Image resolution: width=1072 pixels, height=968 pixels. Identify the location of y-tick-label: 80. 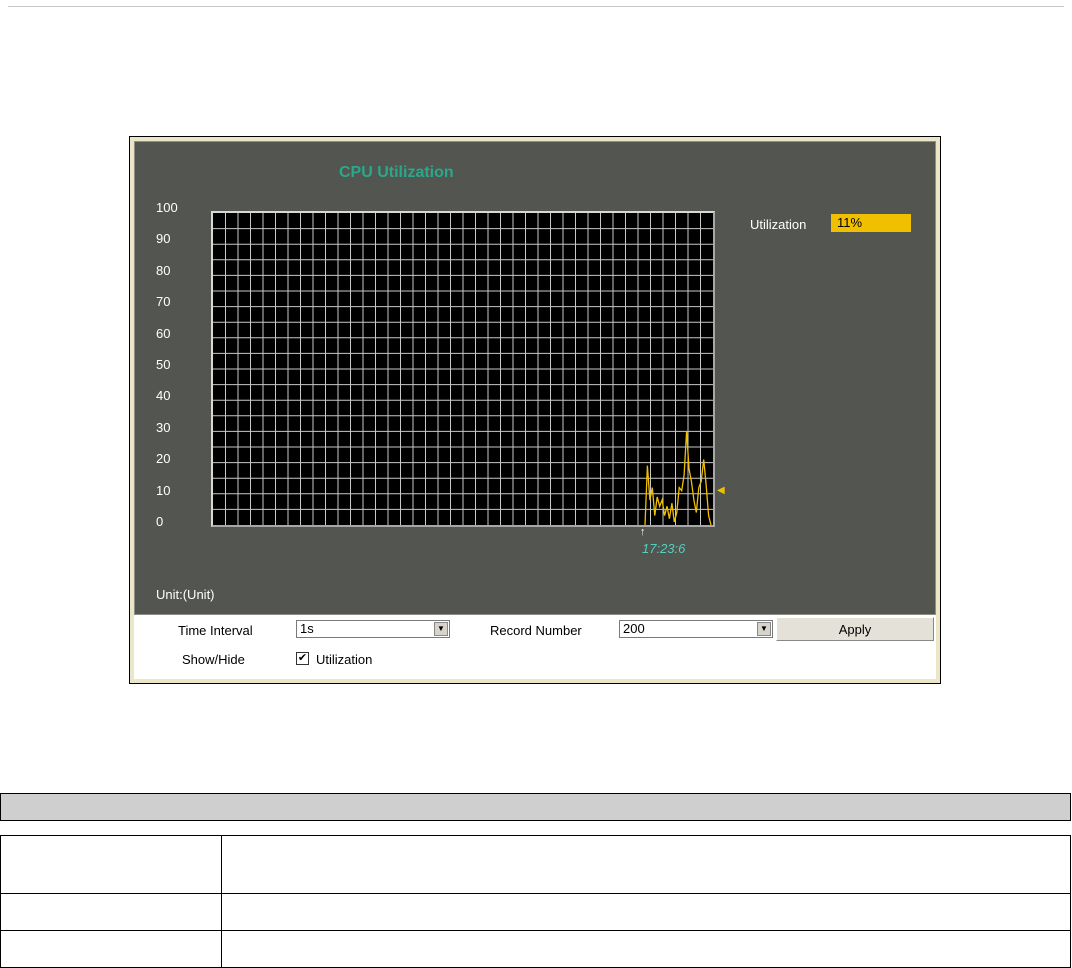
(163, 270).